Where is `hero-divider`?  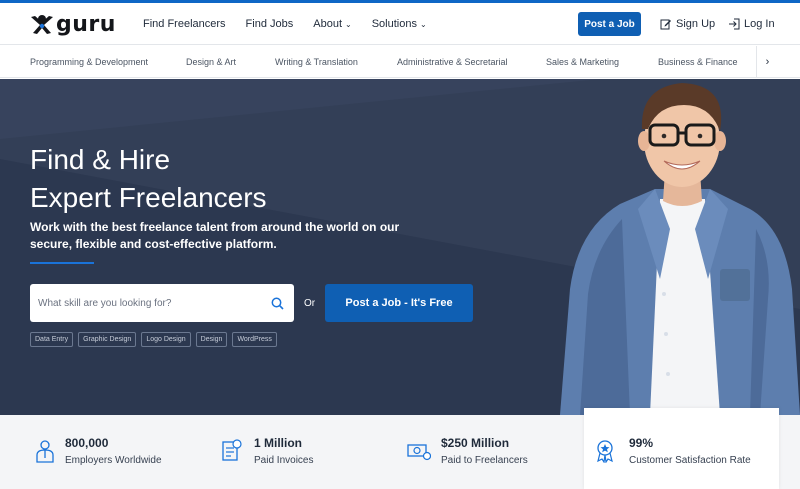 hero-divider is located at coordinates (62, 263).